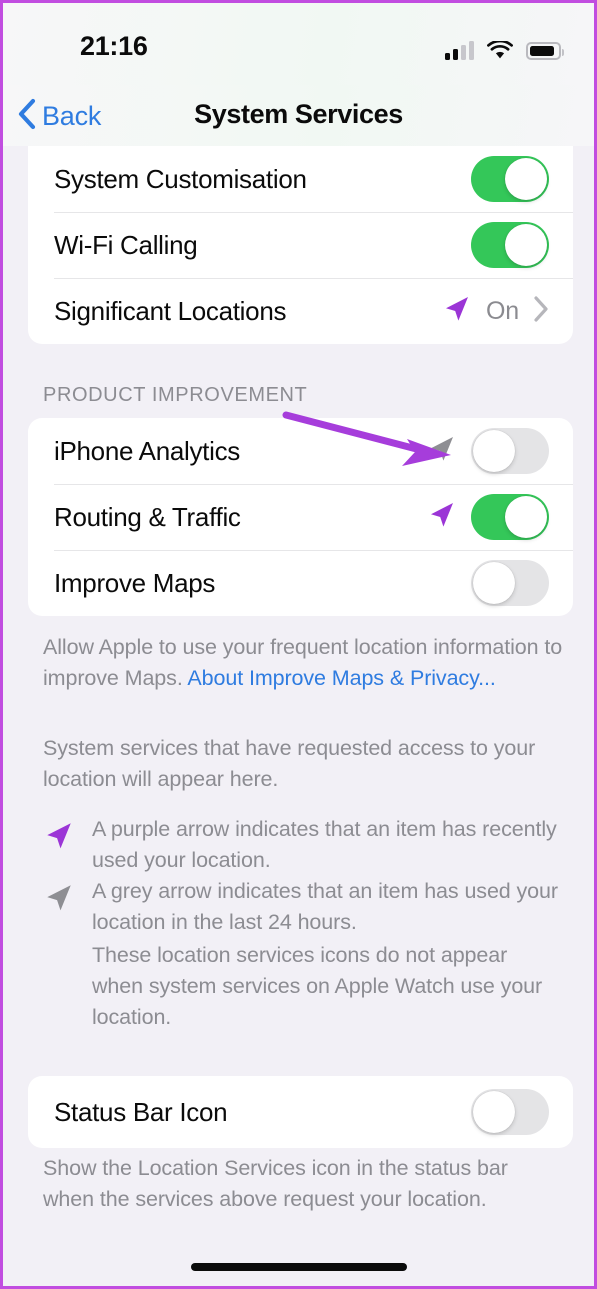  I want to click on row-label: iPhone Analytics, so click(147, 450).